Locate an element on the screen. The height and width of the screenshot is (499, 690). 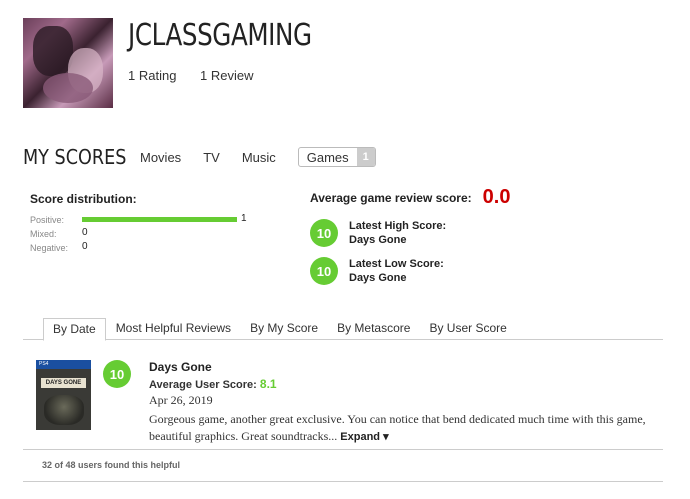
helpful-bar: 32 of 48 users found this helpful is located at coordinates (343, 465).